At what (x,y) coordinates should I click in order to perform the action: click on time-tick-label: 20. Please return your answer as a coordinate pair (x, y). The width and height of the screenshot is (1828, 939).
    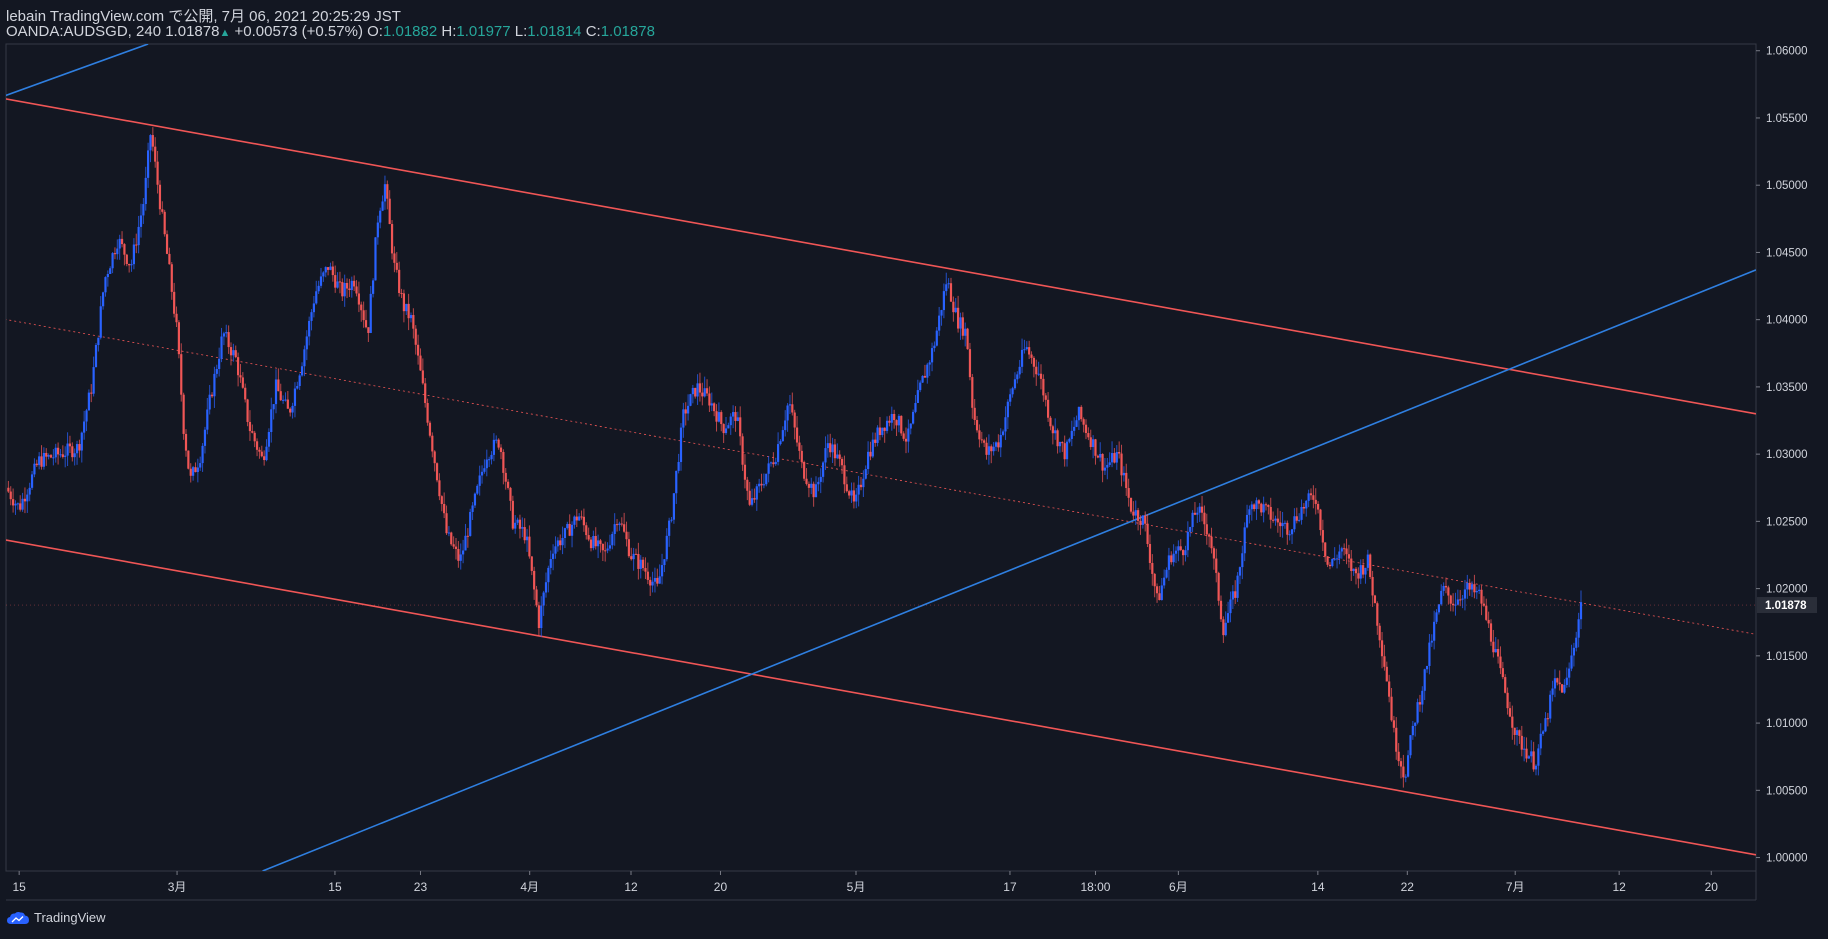
    Looking at the image, I should click on (721, 887).